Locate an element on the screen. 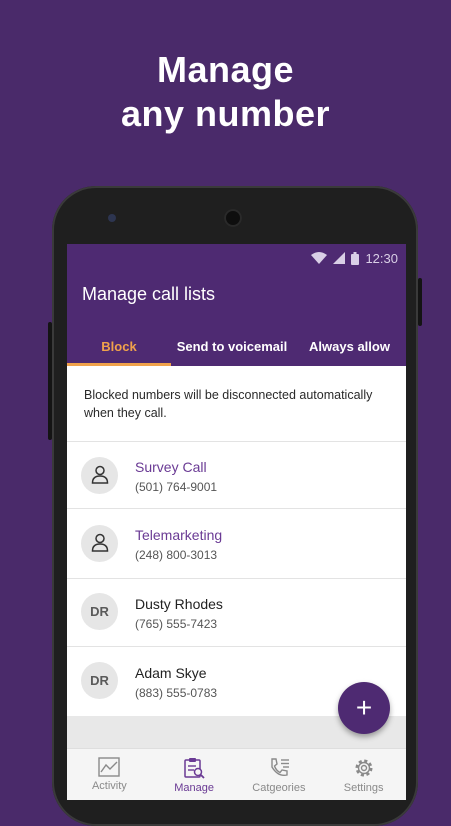  contact-number: (883) 555-0783 is located at coordinates (176, 693).